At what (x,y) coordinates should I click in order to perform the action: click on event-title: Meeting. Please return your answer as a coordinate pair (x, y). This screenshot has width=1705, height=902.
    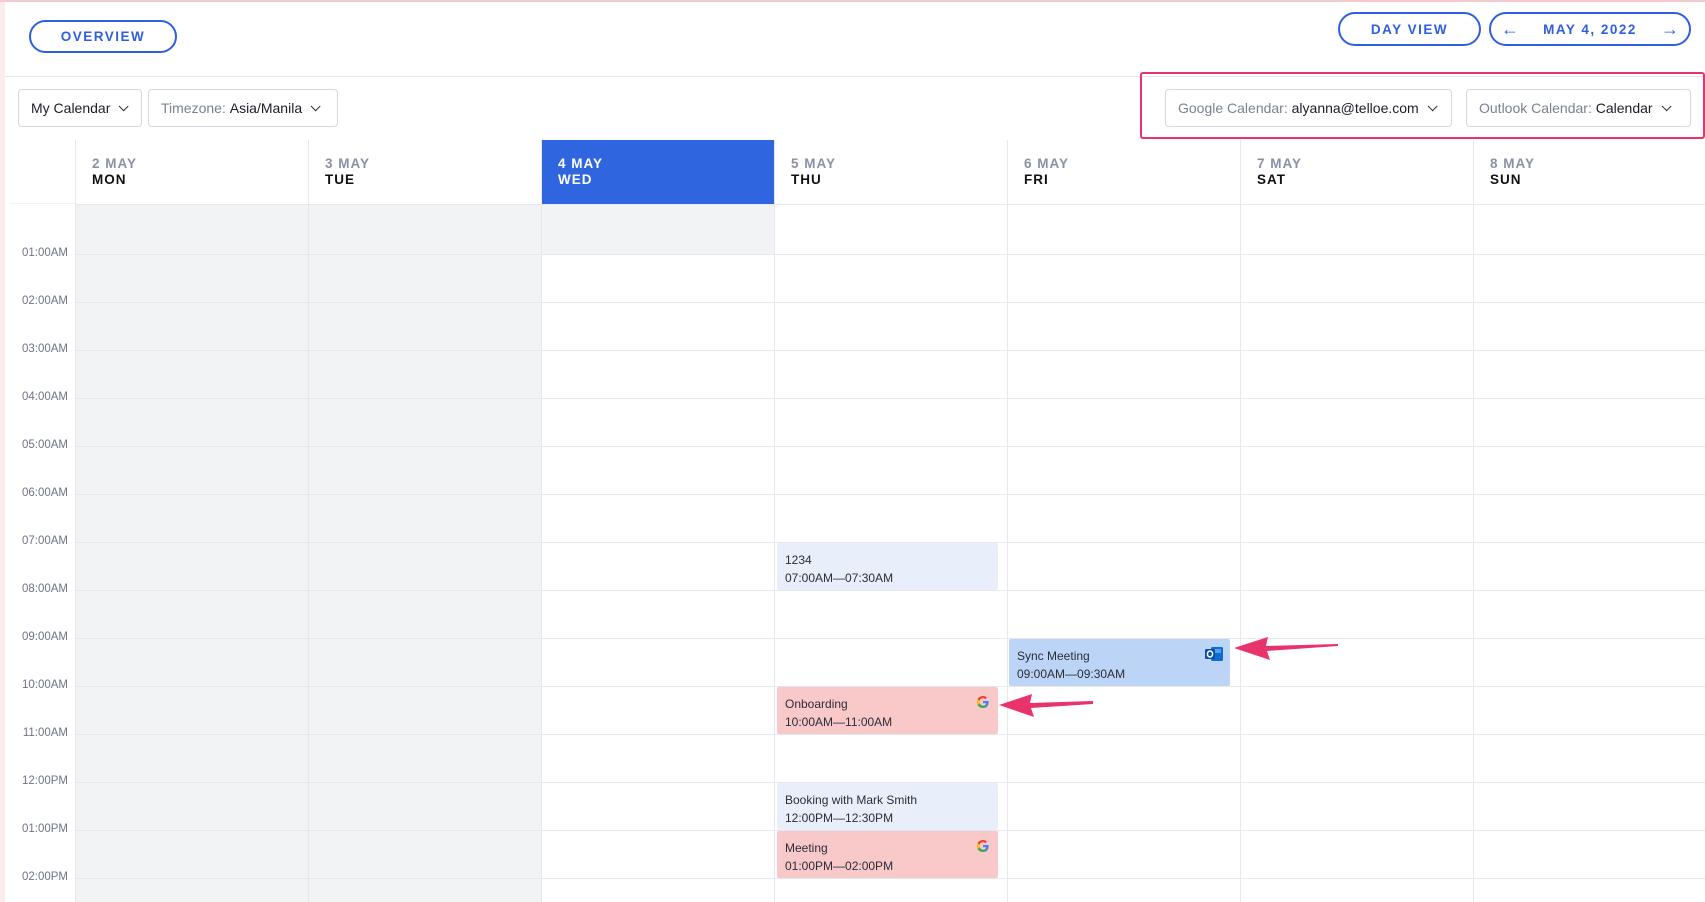
    Looking at the image, I should click on (806, 848).